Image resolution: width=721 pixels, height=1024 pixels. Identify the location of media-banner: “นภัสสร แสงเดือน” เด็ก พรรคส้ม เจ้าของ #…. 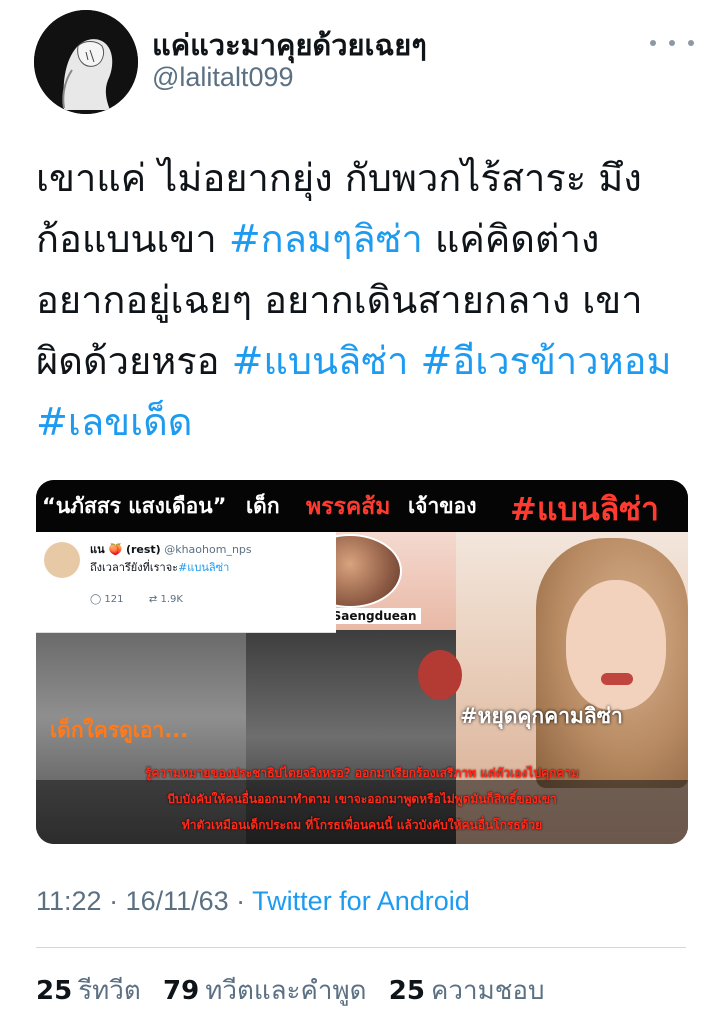
(362, 506).